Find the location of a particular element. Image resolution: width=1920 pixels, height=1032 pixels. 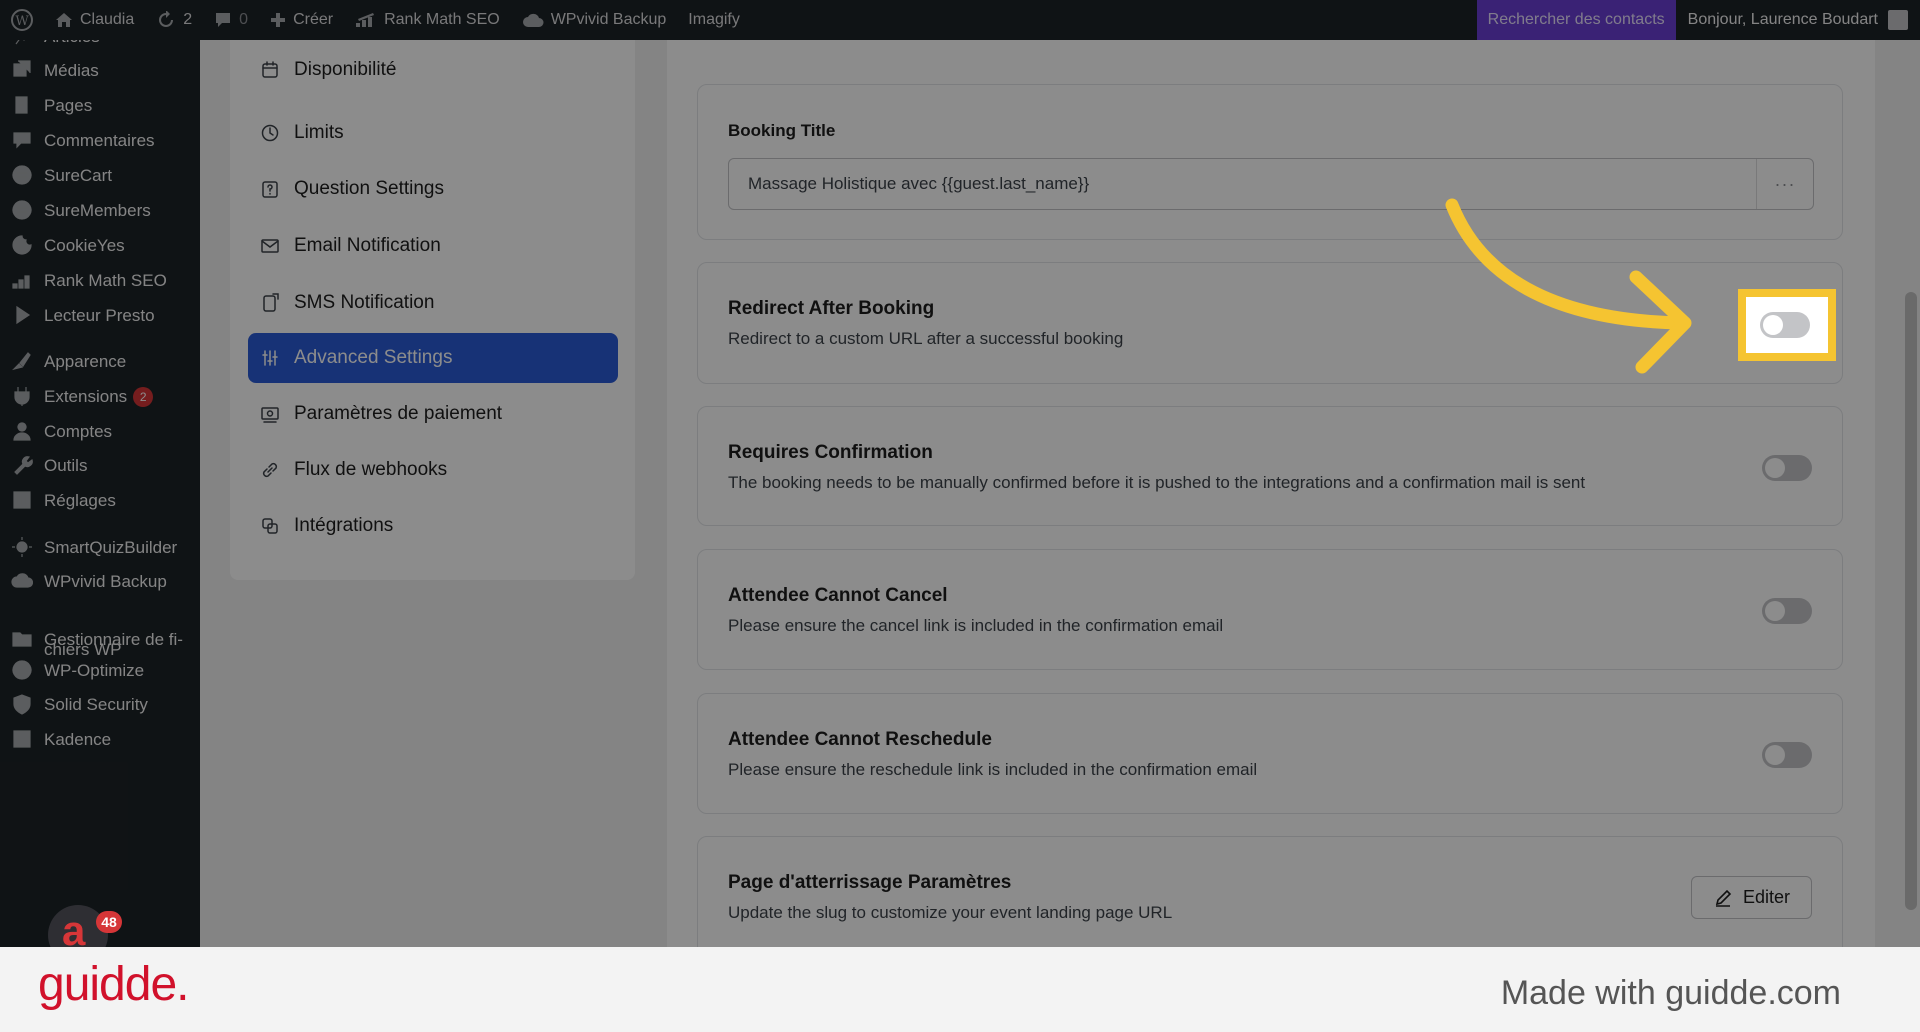

sidebar-item-label: Kadence is located at coordinates (78, 739).